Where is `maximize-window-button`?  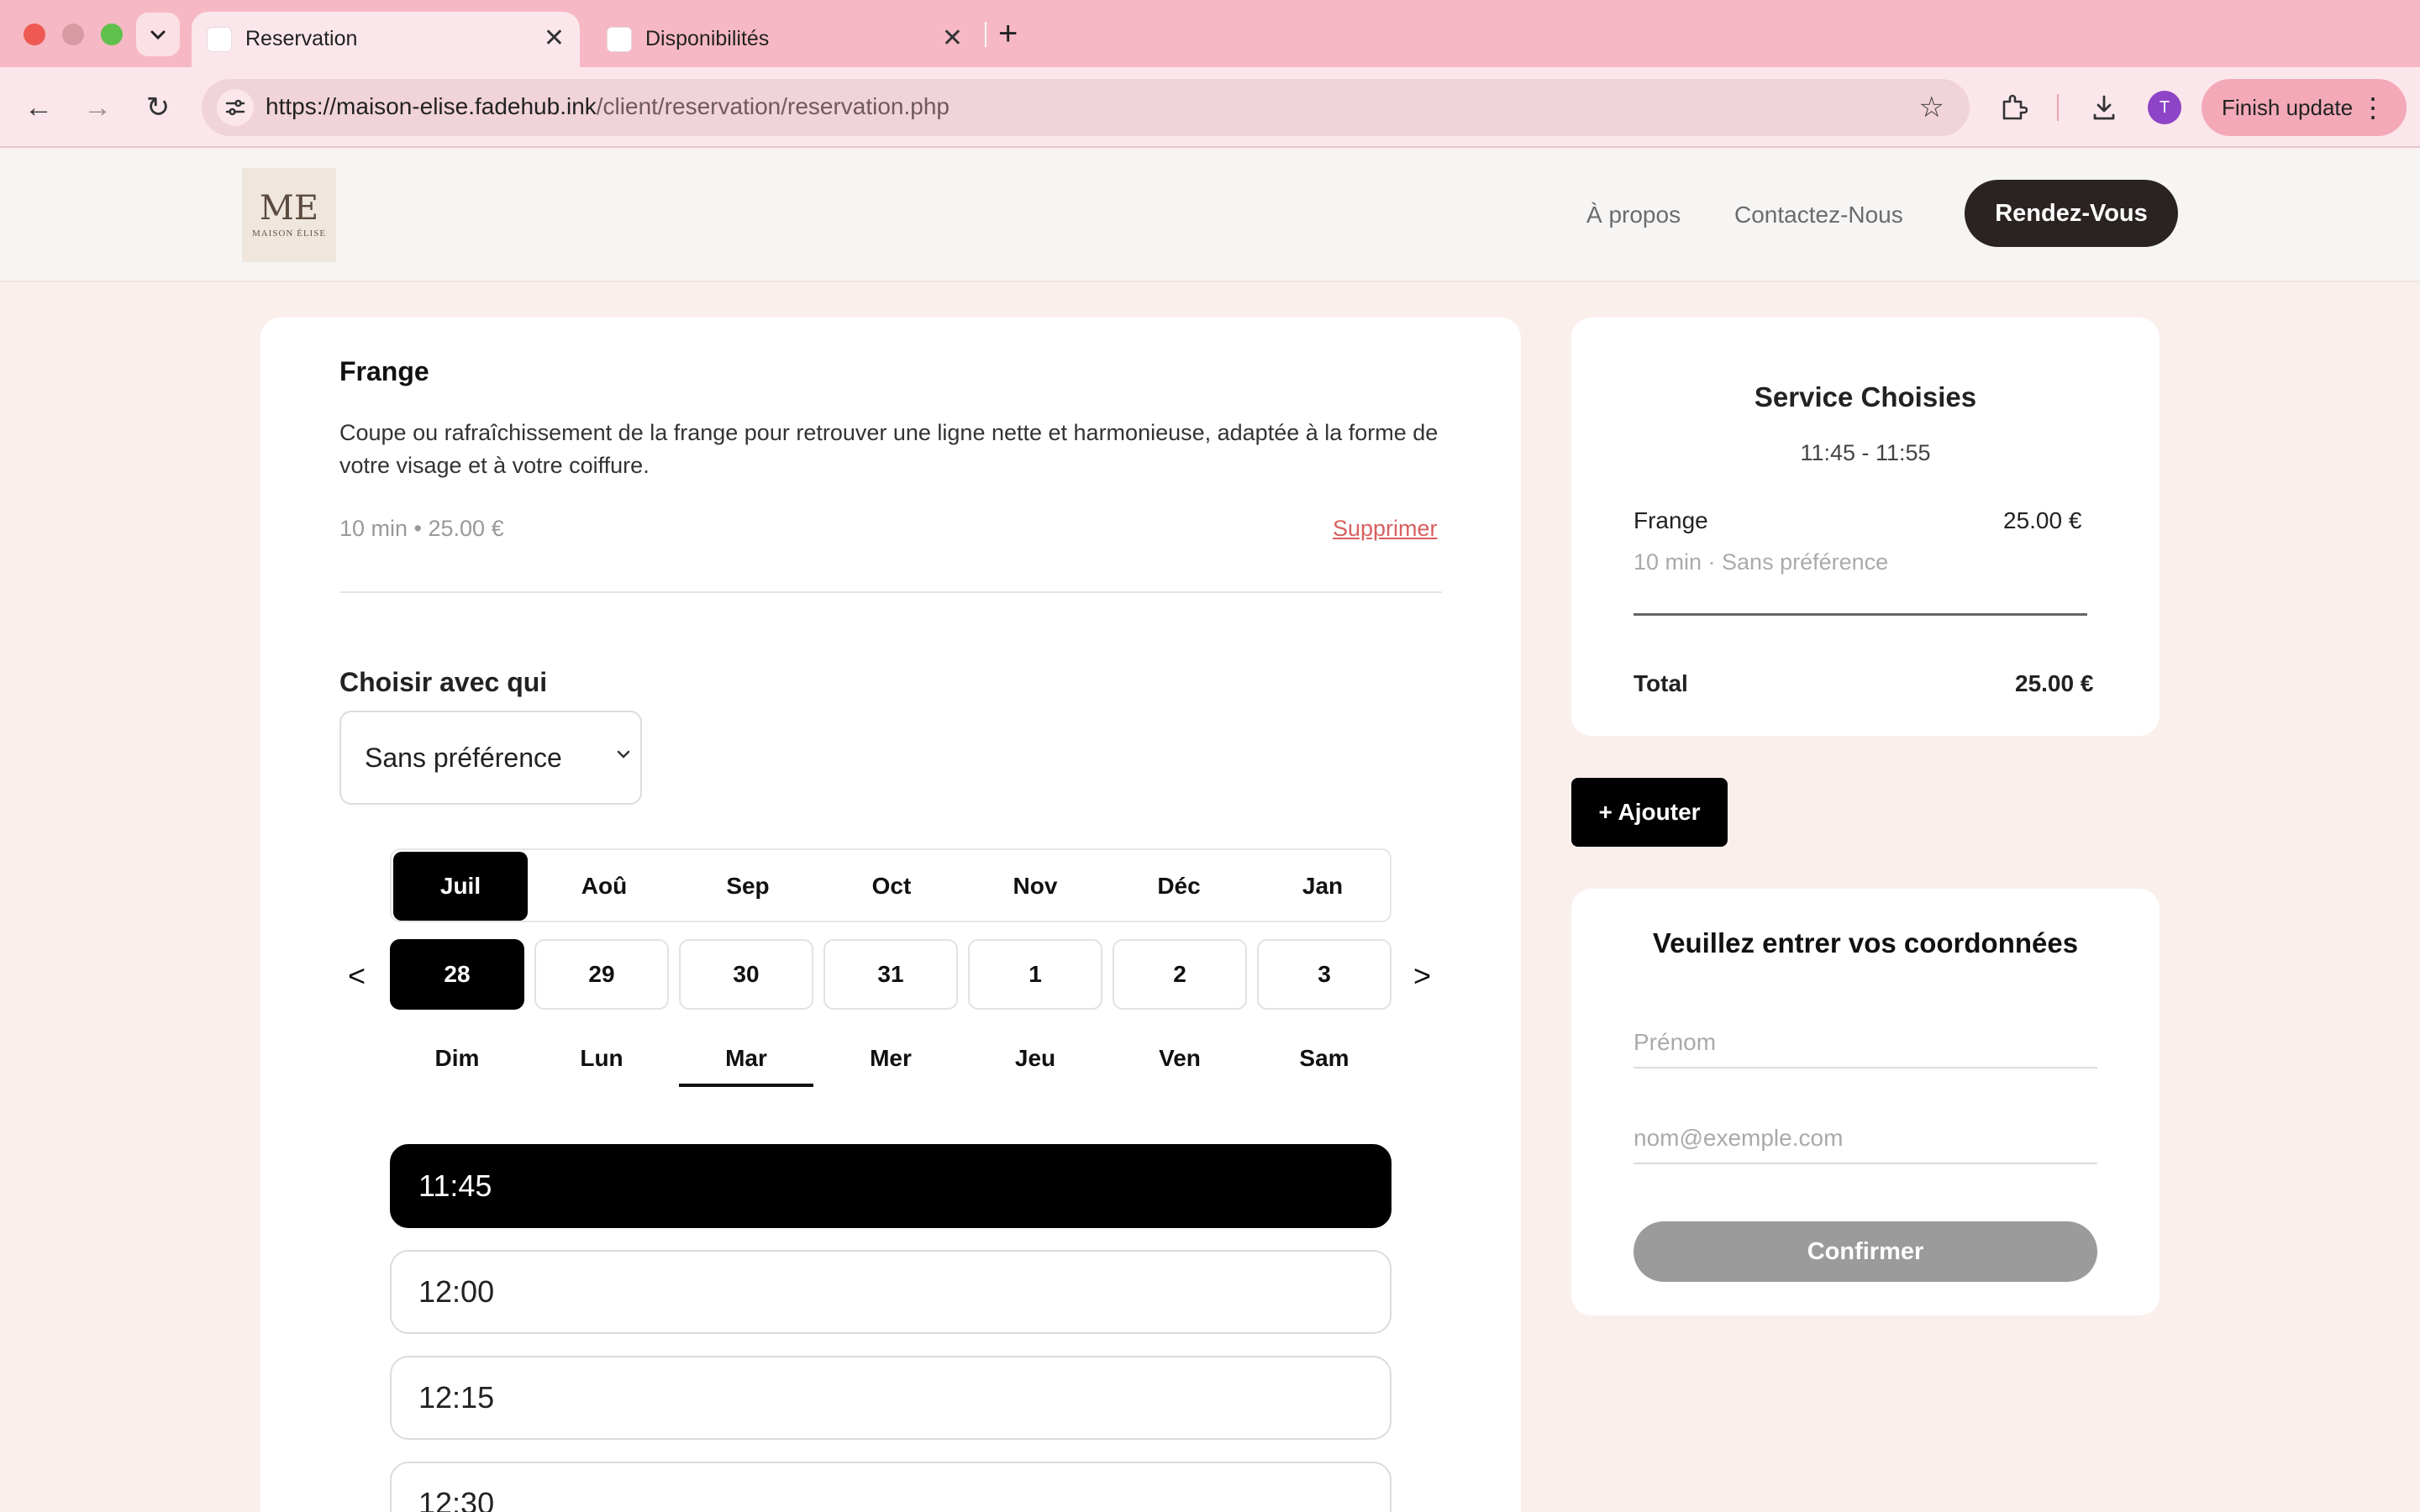
maximize-window-button is located at coordinates (112, 34).